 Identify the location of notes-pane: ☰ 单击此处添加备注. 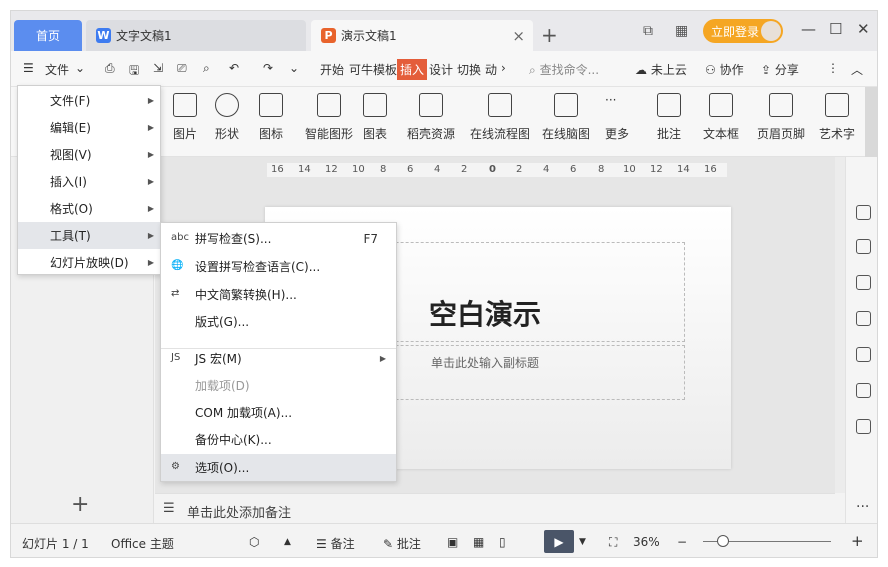
(495, 508).